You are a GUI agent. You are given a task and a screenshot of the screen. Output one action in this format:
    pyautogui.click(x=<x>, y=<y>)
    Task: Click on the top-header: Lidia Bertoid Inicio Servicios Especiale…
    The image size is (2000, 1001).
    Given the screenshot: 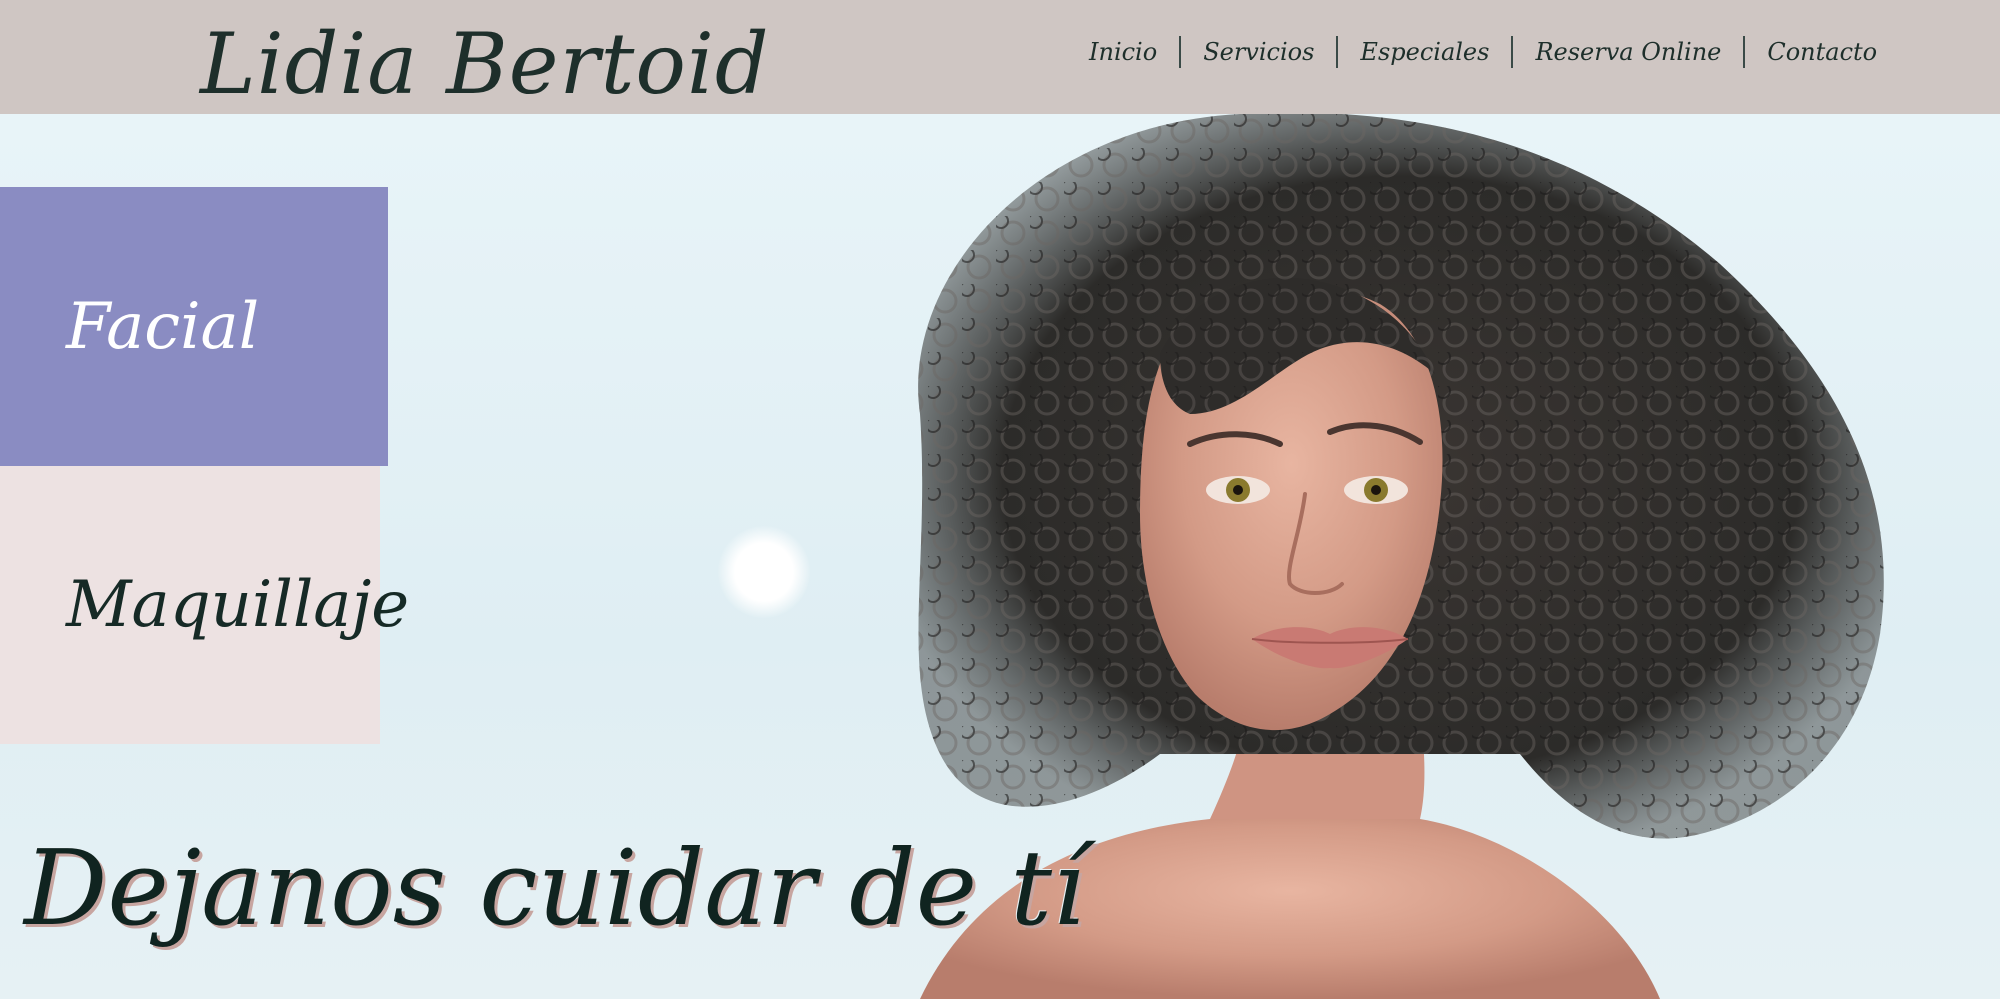 What is the action you would take?
    pyautogui.click(x=1000, y=57)
    